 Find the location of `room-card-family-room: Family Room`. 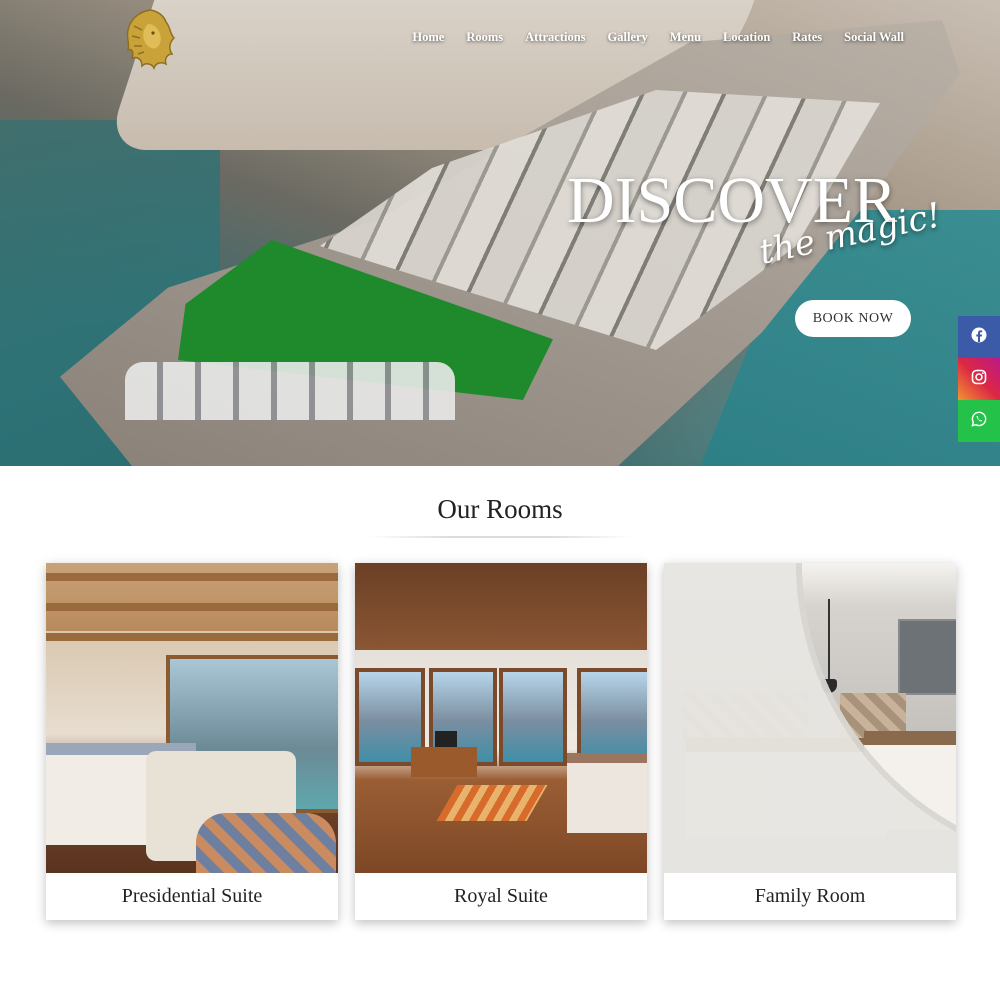

room-card-family-room: Family Room is located at coordinates (810, 741).